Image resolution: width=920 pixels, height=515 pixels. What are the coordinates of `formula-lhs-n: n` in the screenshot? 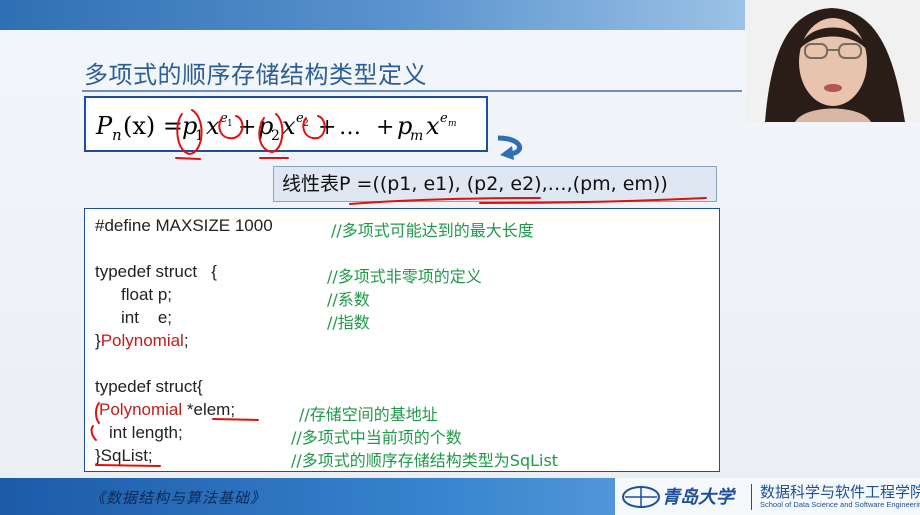 It's located at (117, 135).